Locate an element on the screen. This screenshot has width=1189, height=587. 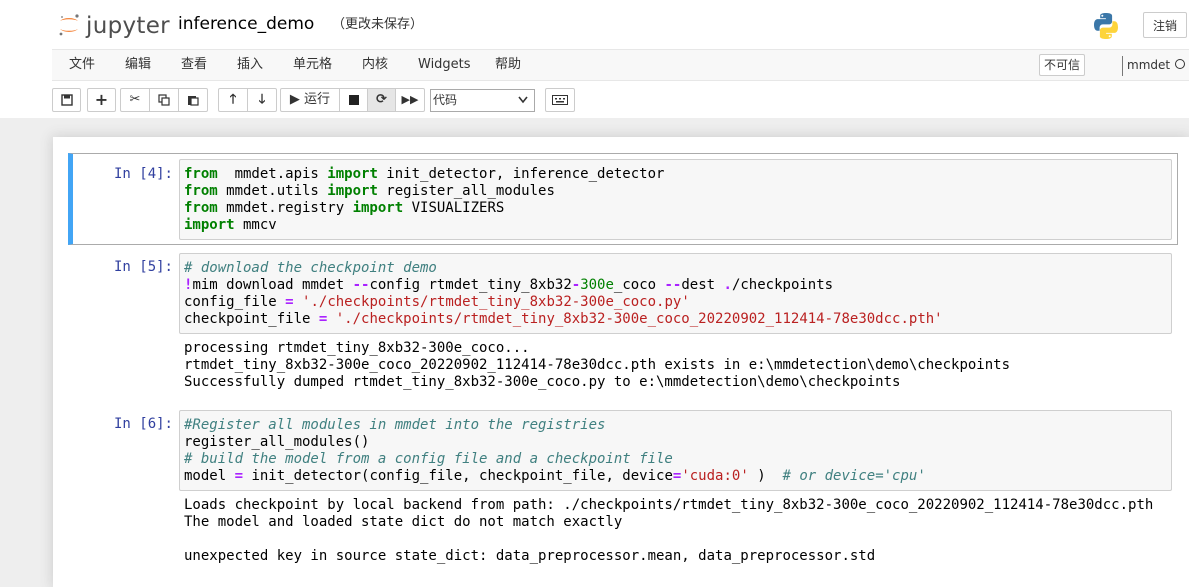
fast-forward-icon: ▶▶ is located at coordinates (410, 99).